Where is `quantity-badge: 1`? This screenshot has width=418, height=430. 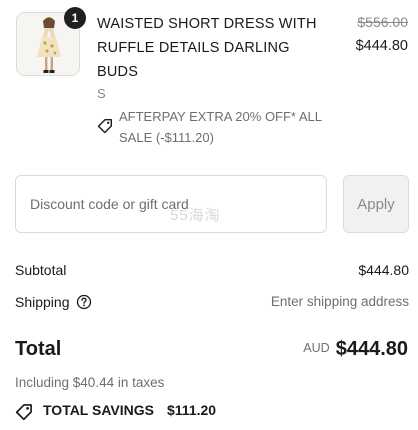 quantity-badge: 1 is located at coordinates (75, 18).